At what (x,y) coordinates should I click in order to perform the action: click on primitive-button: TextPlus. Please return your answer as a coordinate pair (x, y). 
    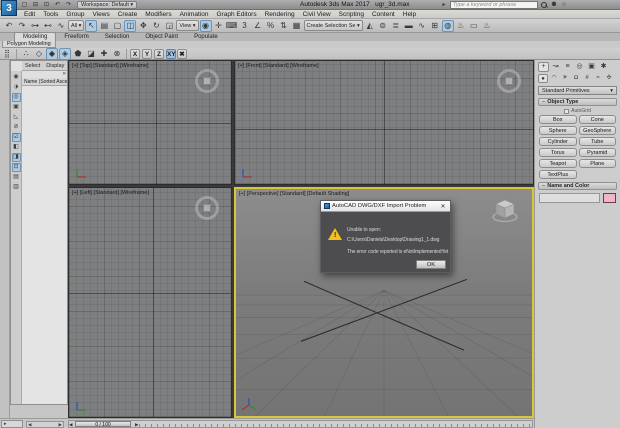
    Looking at the image, I should click on (558, 174).